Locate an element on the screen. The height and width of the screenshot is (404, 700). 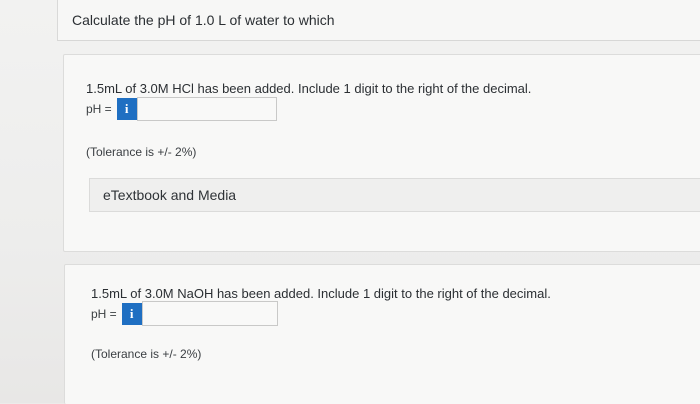
part-b-ph-label: pH = is located at coordinates (104, 313).